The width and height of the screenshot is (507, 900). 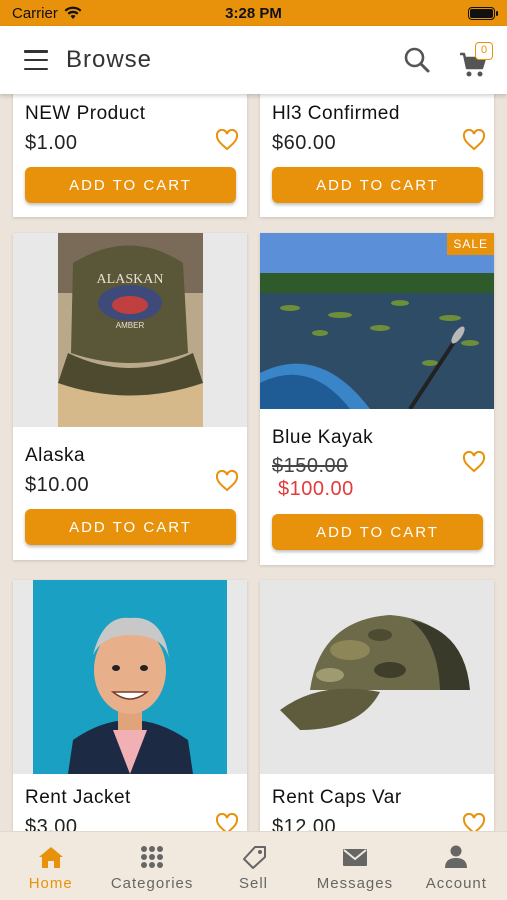 I want to click on product-name: Alaska, so click(x=55, y=455).